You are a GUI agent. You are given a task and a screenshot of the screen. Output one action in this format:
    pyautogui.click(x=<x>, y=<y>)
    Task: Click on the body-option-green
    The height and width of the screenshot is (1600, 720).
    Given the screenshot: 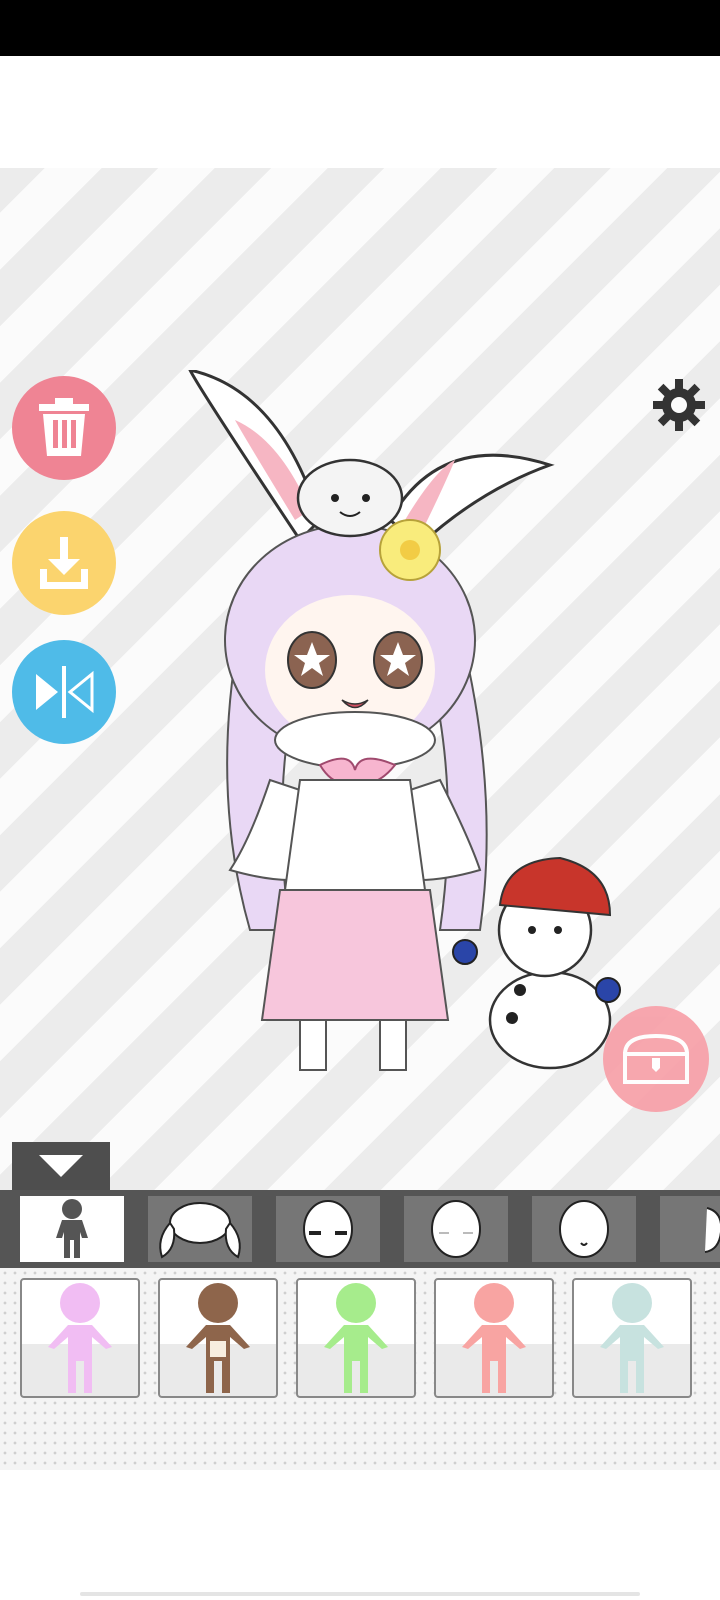 What is the action you would take?
    pyautogui.click(x=356, y=1338)
    